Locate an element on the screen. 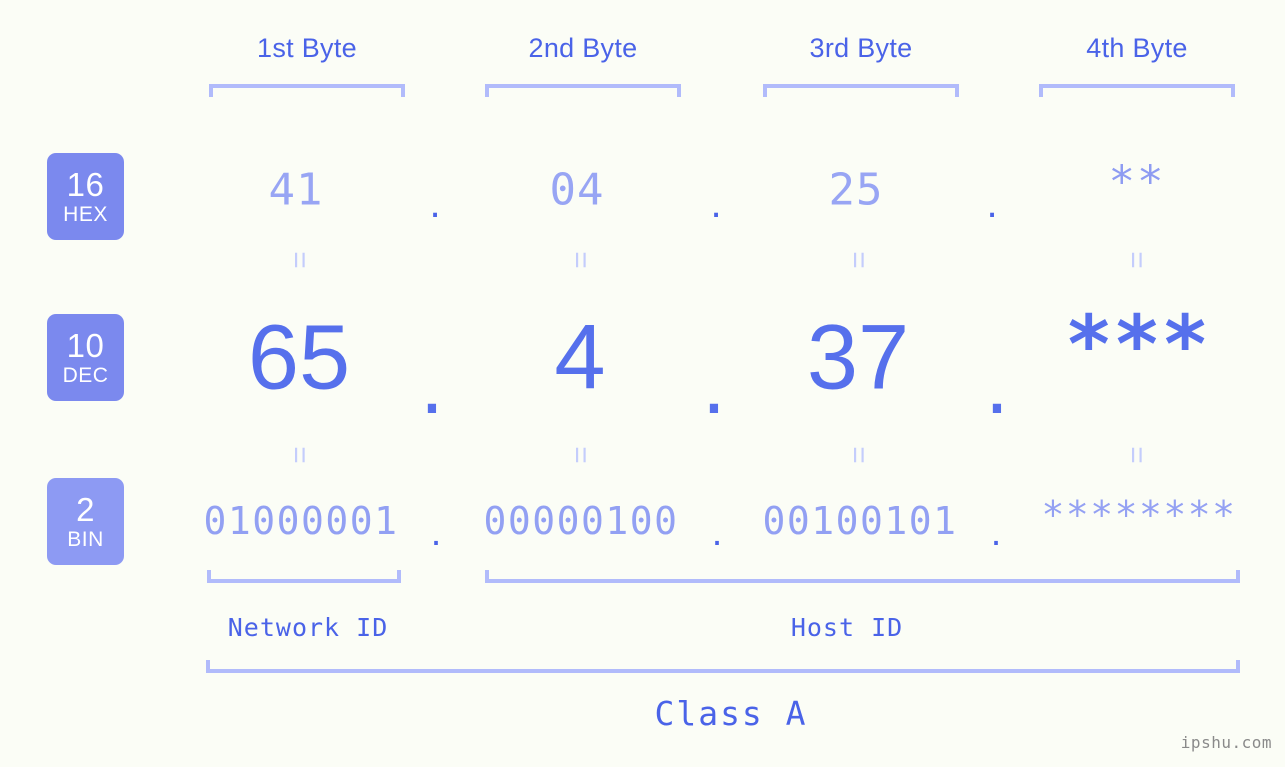 This screenshot has width=1285, height=767. equals-connector-hex-dec-1: = is located at coordinates (299, 260).